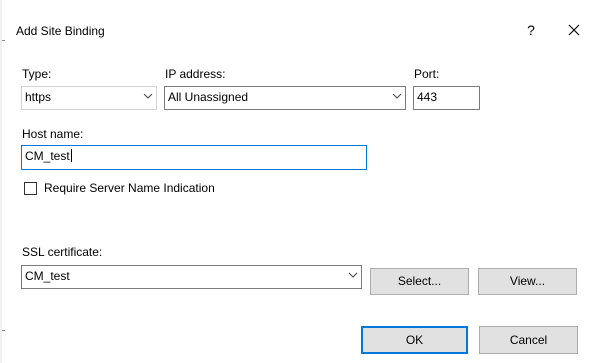 The width and height of the screenshot is (597, 363). Describe the element at coordinates (48, 156) in the screenshot. I see `host-name-value: CM_test` at that location.